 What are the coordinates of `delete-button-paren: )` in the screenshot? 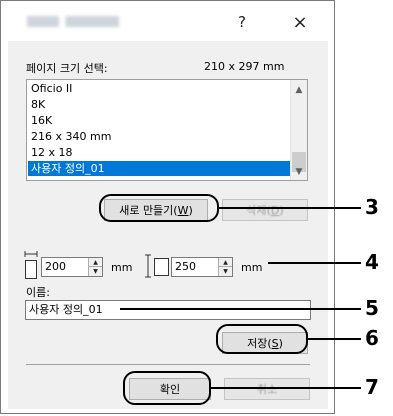 It's located at (281, 210).